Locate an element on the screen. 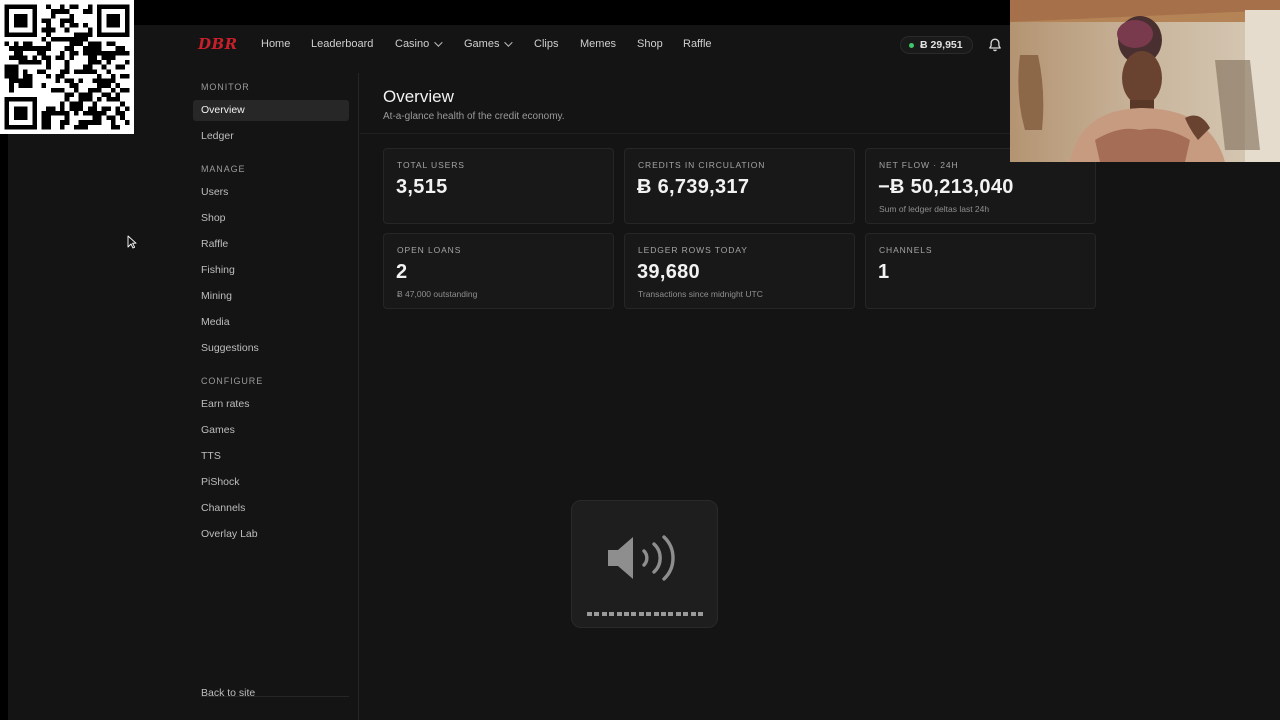 The width and height of the screenshot is (1280, 720). stat-label: LEDGER ROWS TODAY is located at coordinates (693, 250).